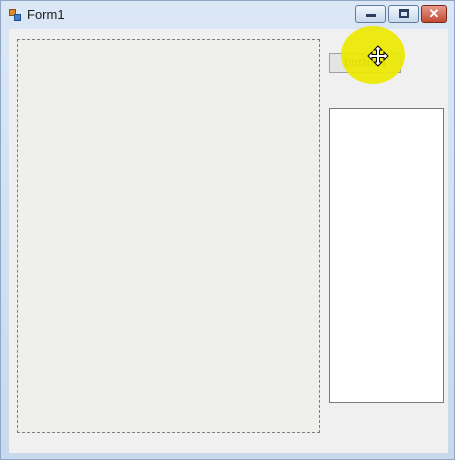  I want to click on button1: button1, so click(365, 63).